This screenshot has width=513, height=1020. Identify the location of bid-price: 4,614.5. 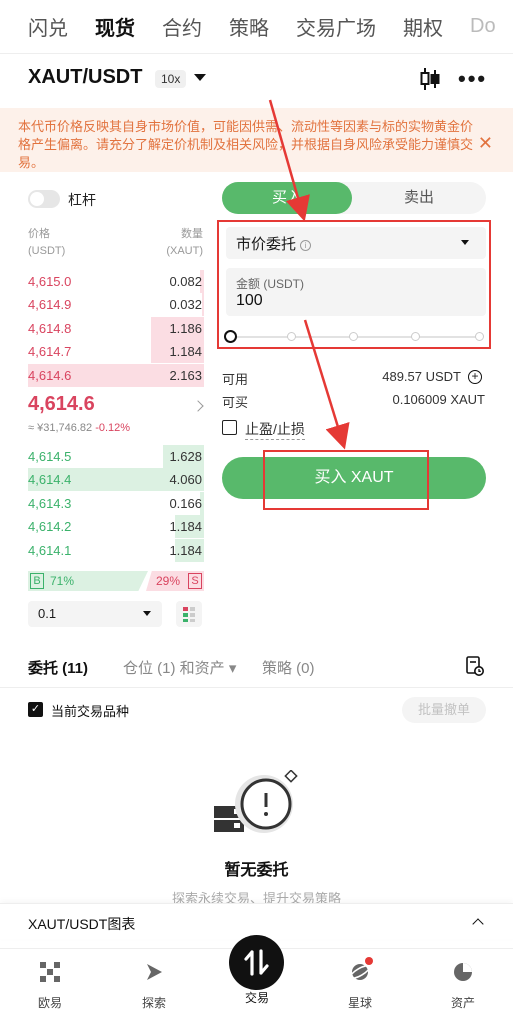
(50, 456).